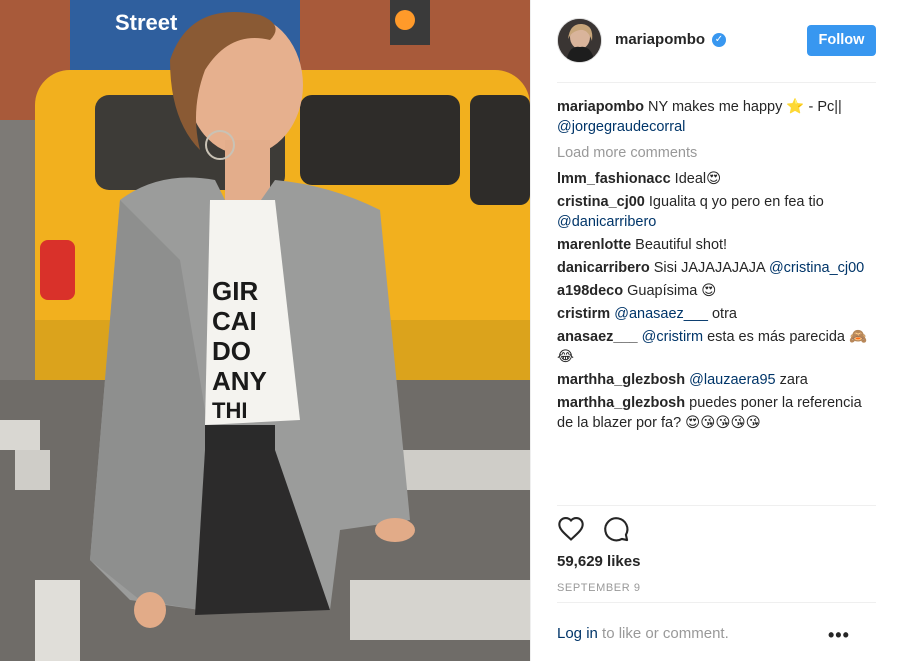  Describe the element at coordinates (234, 321) in the screenshot. I see `shirt-text-2: CAI` at that location.